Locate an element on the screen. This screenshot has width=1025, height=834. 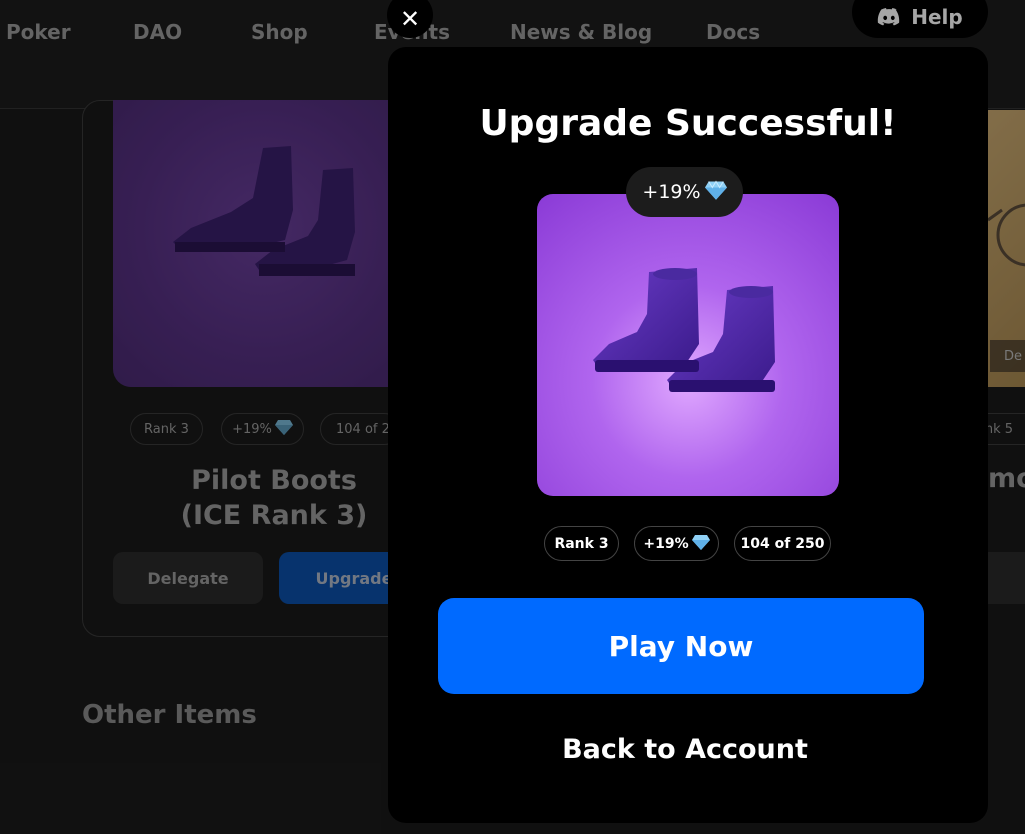
close-icon: ✕ is located at coordinates (410, 19).